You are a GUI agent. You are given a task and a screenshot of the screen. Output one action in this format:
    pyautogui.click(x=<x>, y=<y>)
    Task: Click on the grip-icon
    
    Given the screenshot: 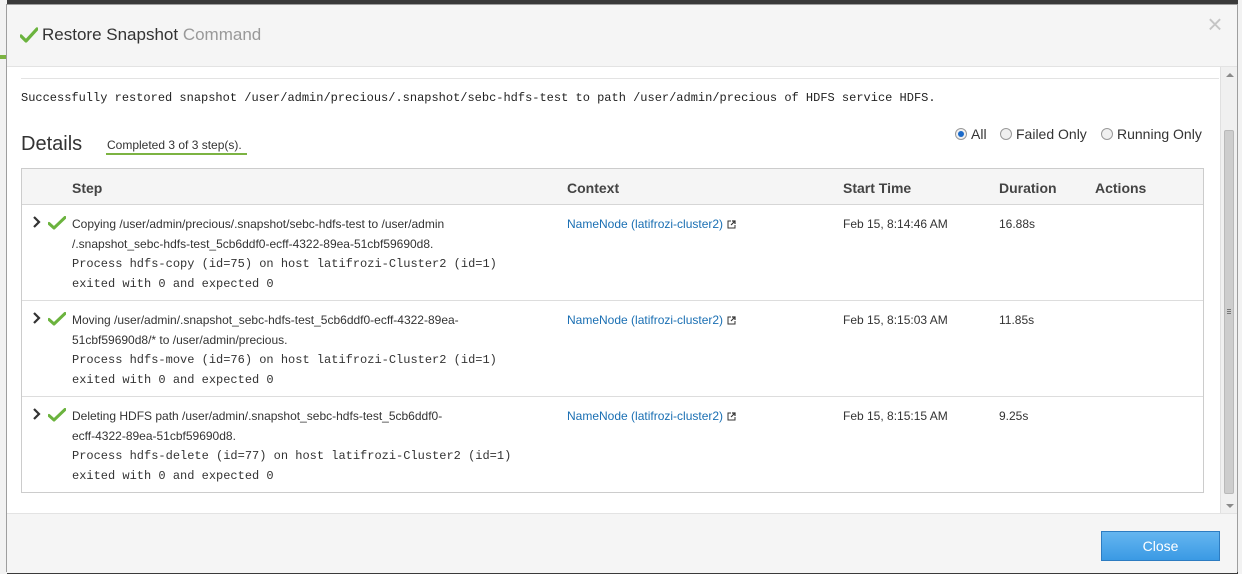 What is the action you would take?
    pyautogui.click(x=1229, y=312)
    